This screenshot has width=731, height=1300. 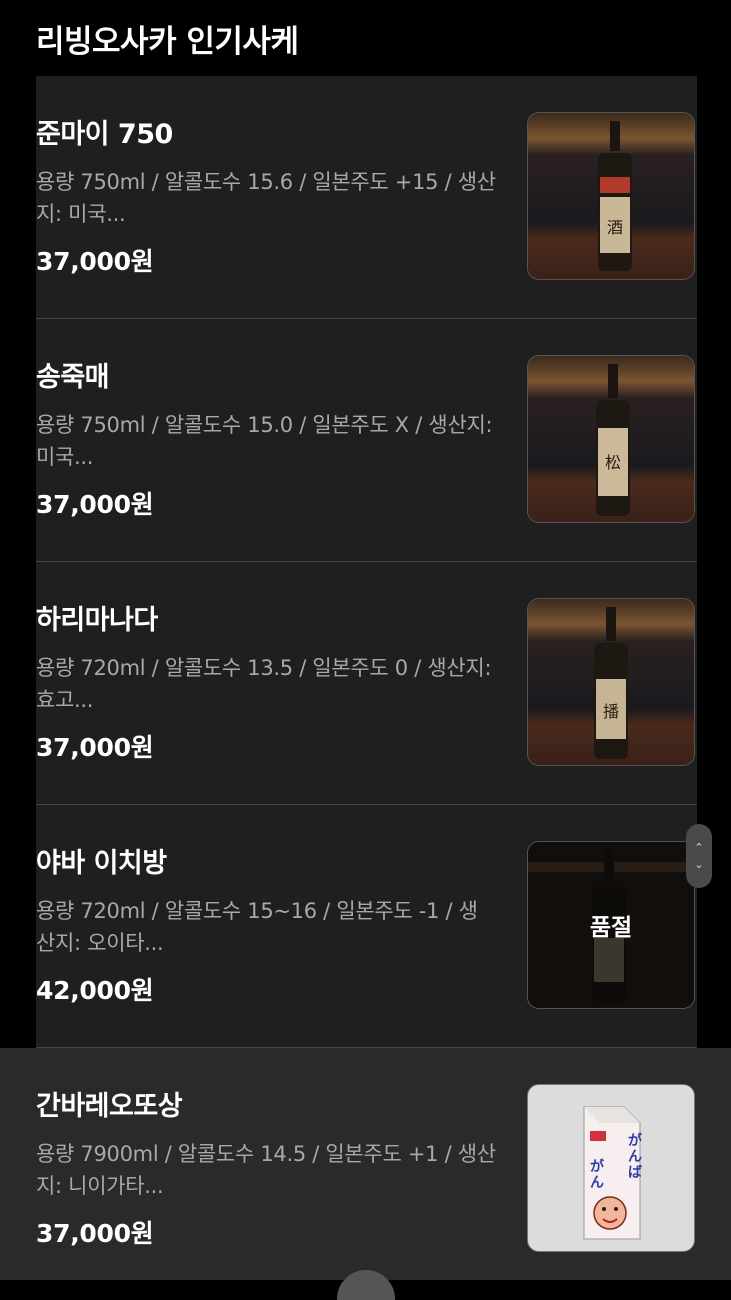 I want to click on sold-out-badge: 품절, so click(x=611, y=925).